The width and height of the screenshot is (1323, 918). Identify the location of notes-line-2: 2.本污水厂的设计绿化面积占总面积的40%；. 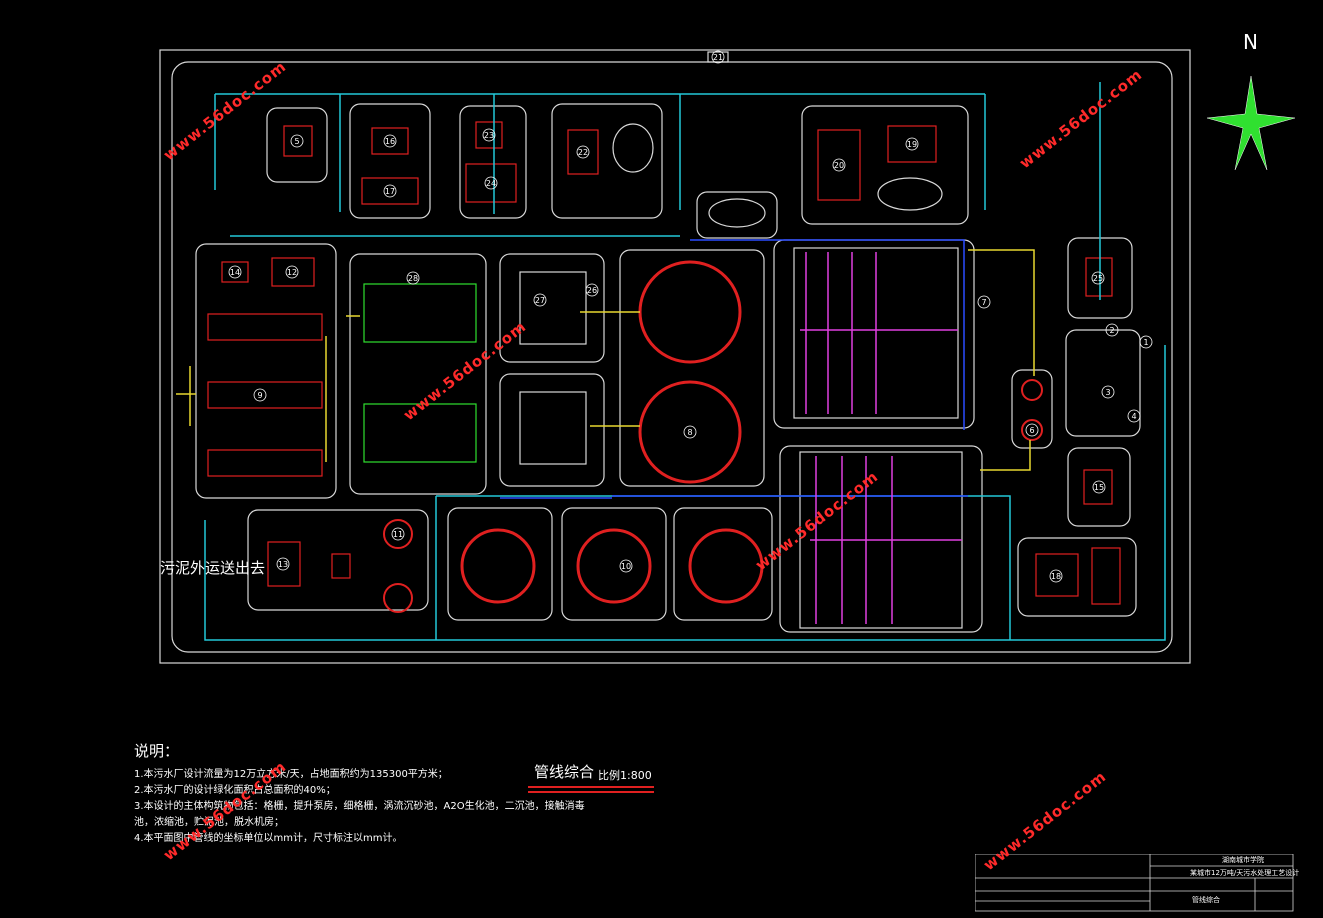
(235, 790).